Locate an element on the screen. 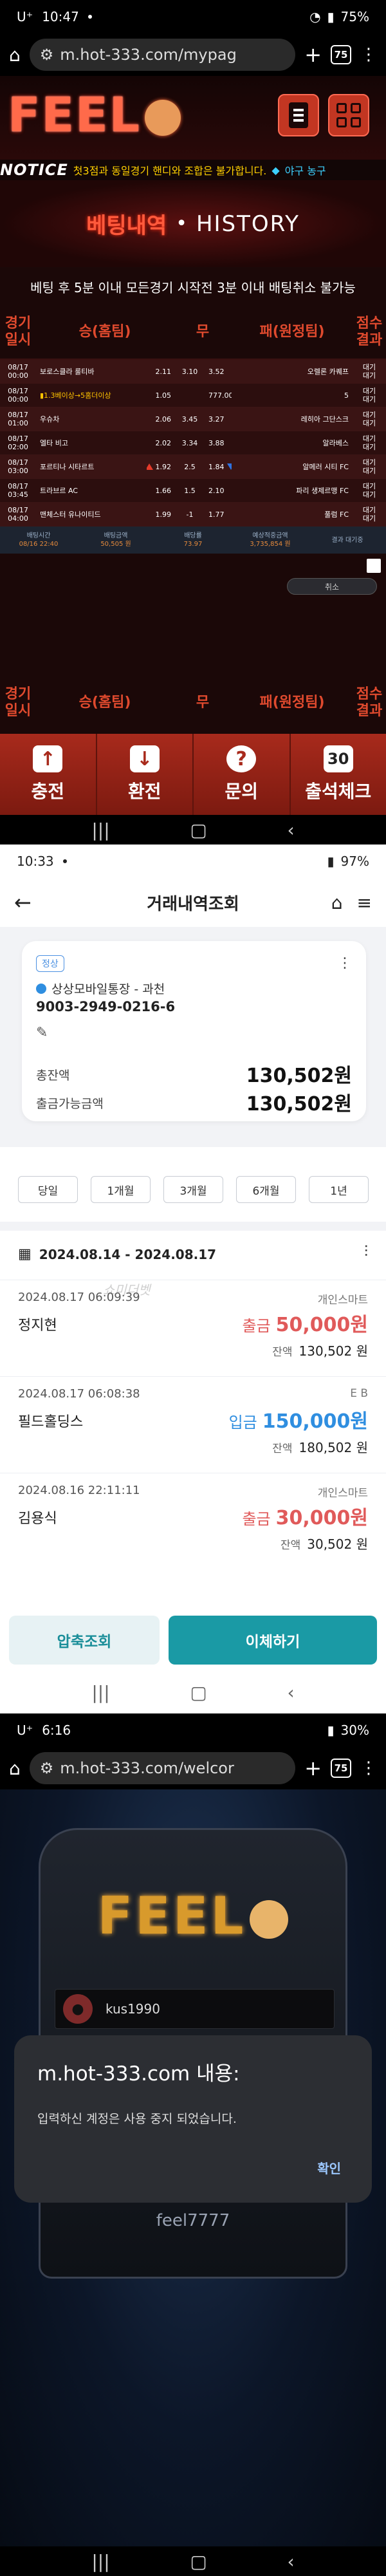 This screenshot has width=386, height=2576. period-button: 당일 is located at coordinates (48, 1189).